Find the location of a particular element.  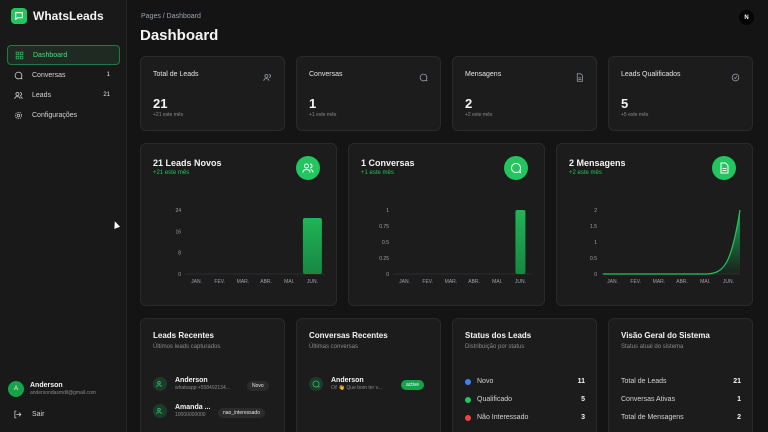

logout-label: Sair is located at coordinates (38, 414).